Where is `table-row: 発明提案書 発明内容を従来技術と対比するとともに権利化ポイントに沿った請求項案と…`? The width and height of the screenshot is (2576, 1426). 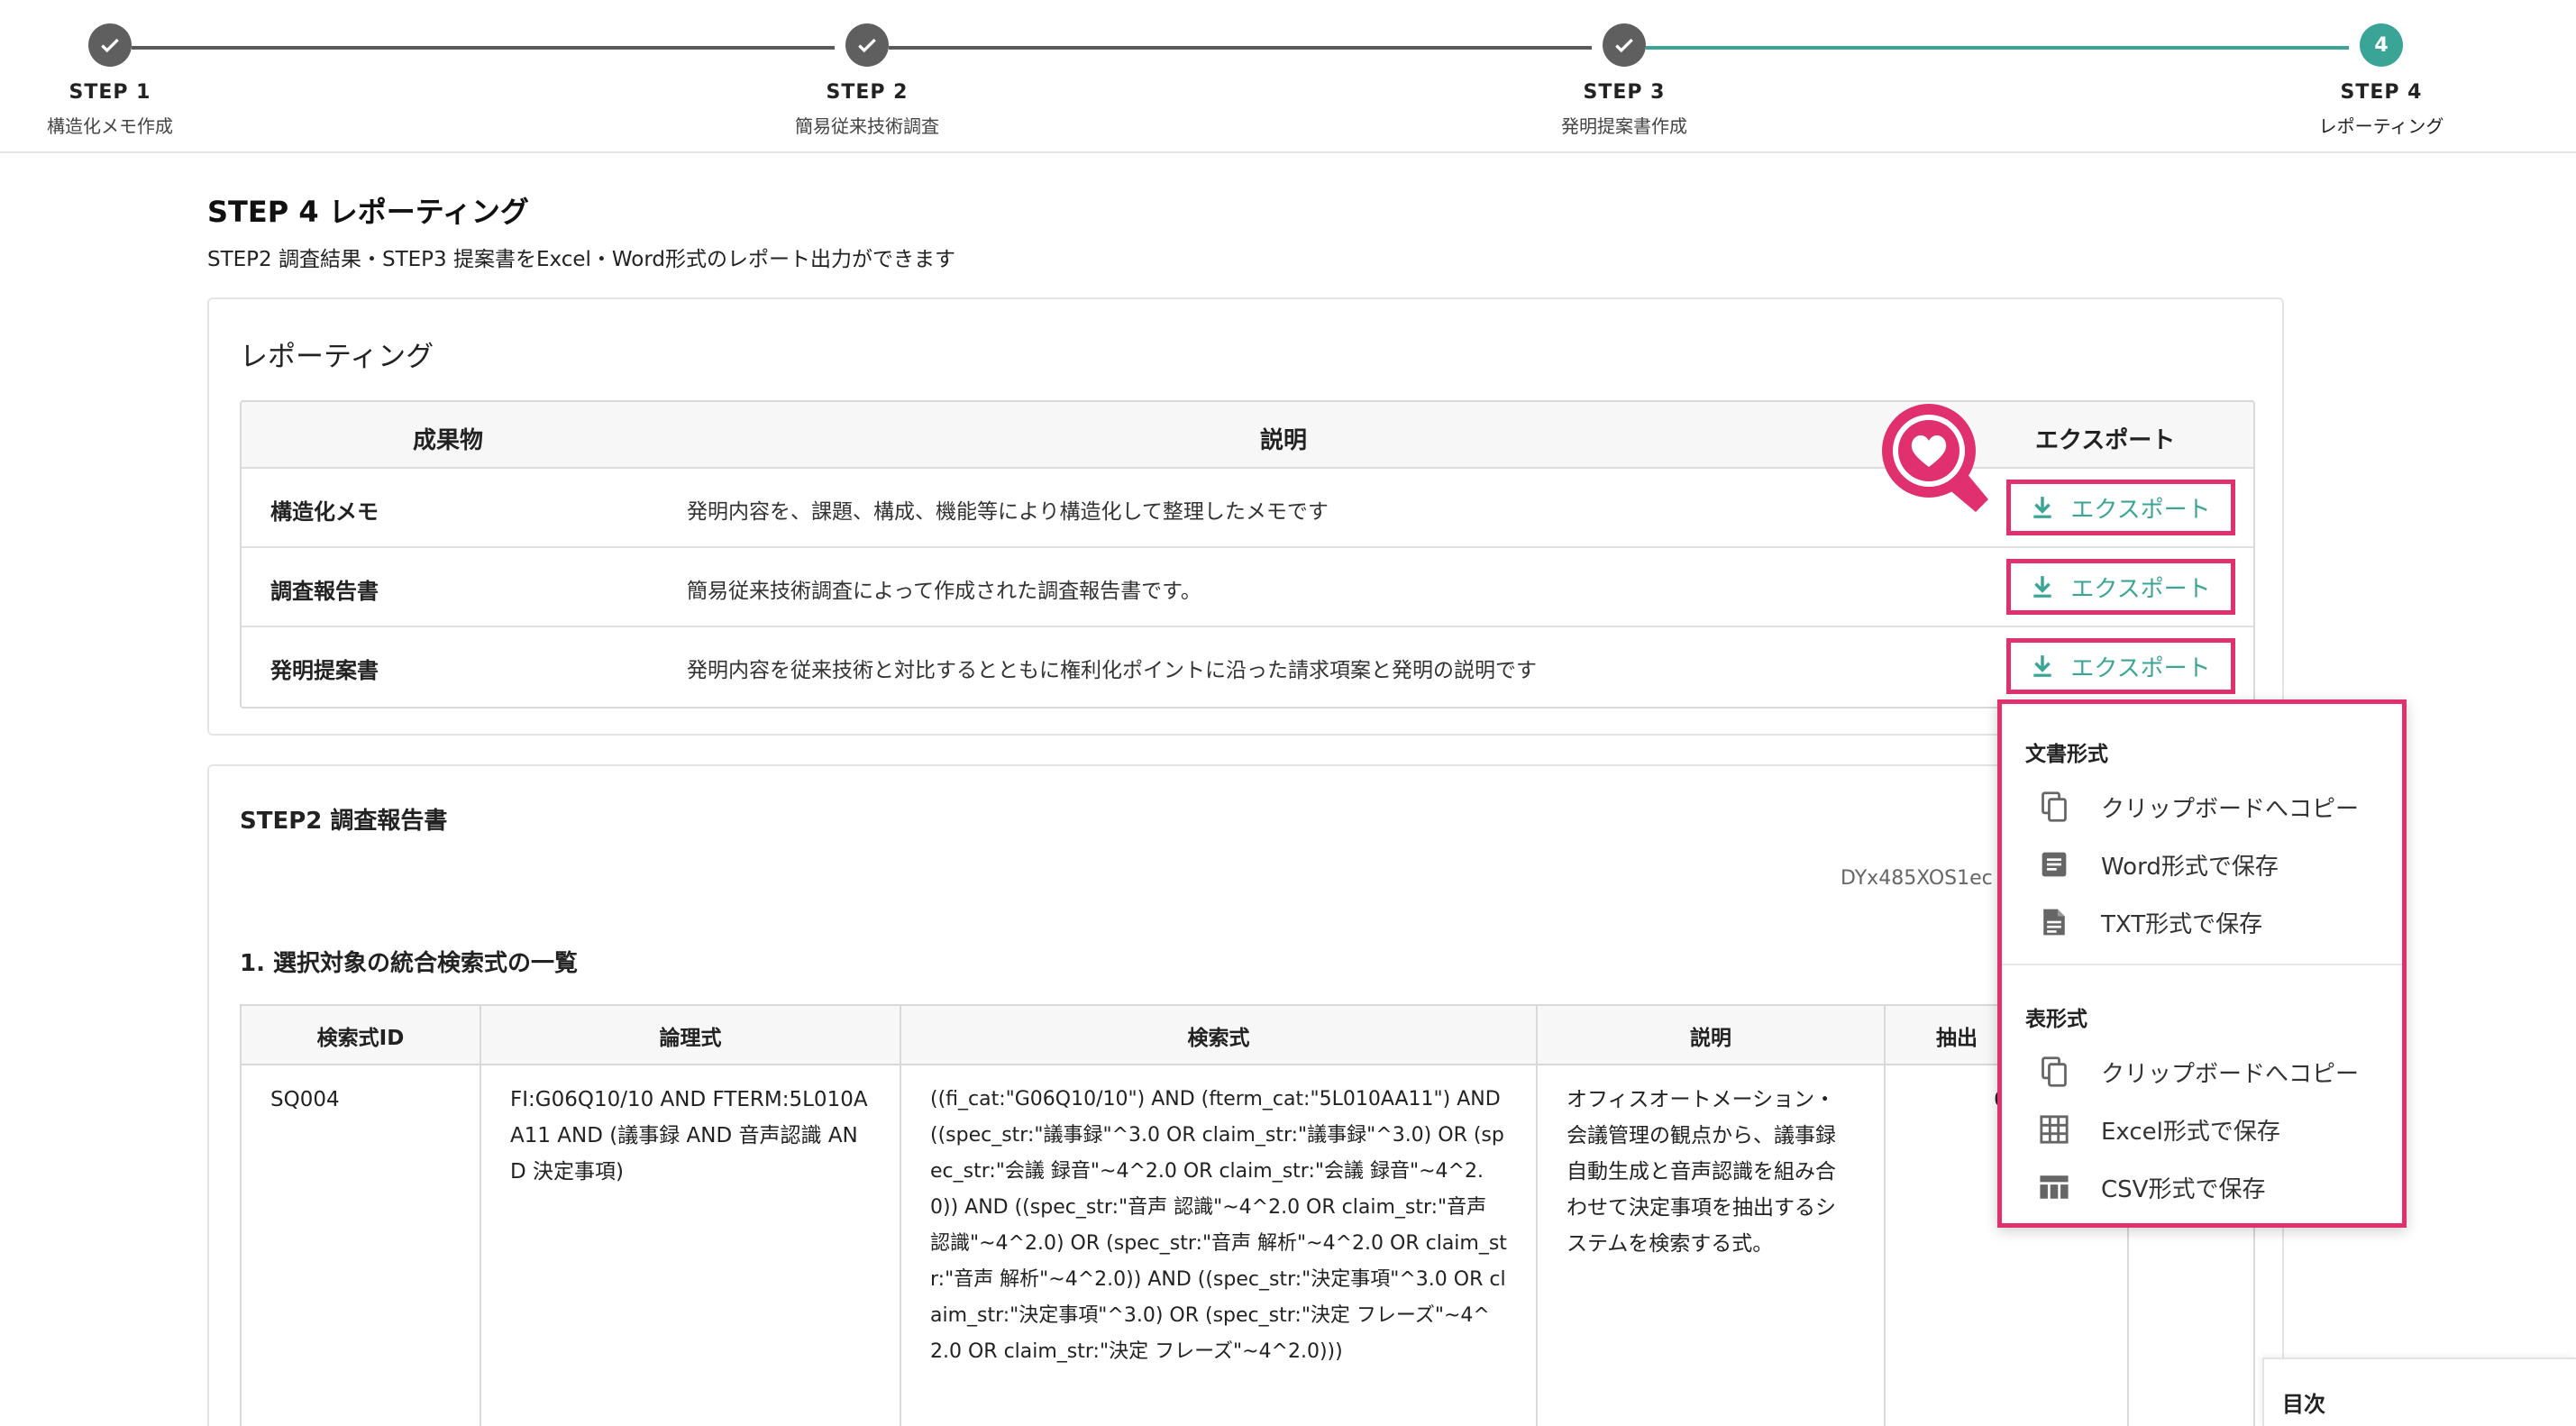
table-row: 発明提案書 発明内容を従来技術と対比するとともに権利化ポイントに沿った請求項案と… is located at coordinates (1247, 667).